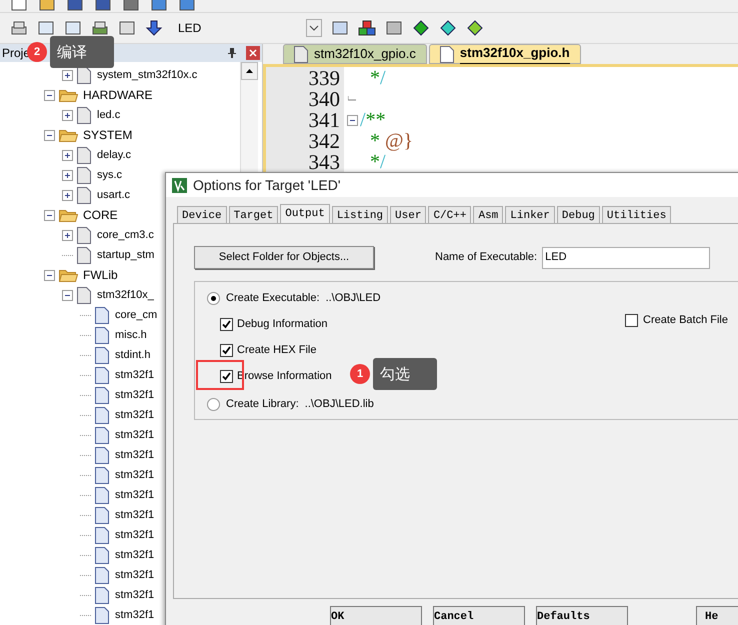 The height and width of the screenshot is (625, 738). I want to click on tree-item: sys.c, so click(109, 175).